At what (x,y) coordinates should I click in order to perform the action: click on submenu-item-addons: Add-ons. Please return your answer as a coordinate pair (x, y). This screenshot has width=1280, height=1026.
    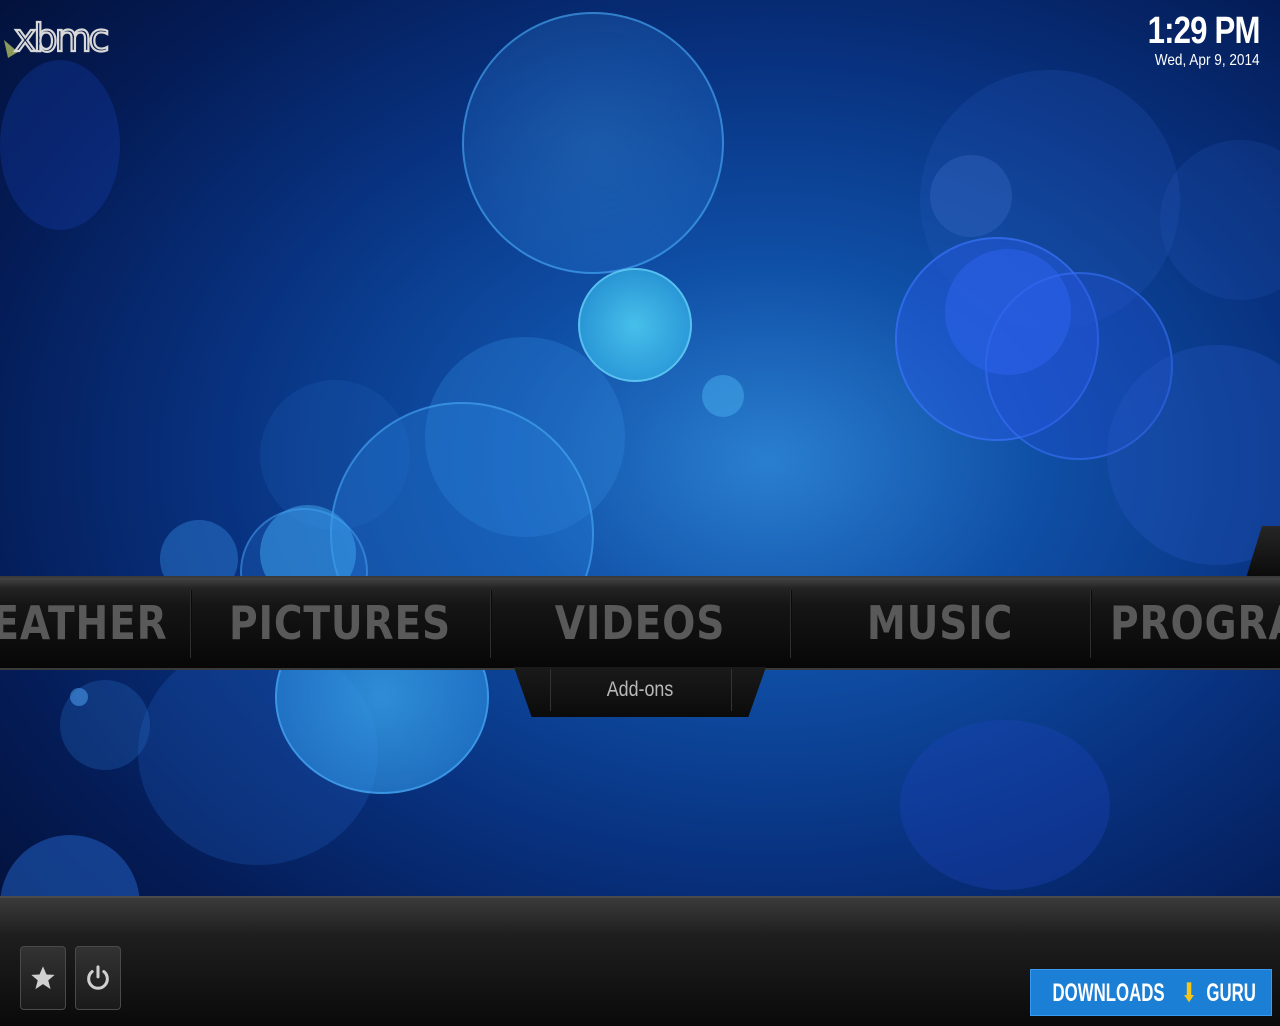
    Looking at the image, I should click on (640, 690).